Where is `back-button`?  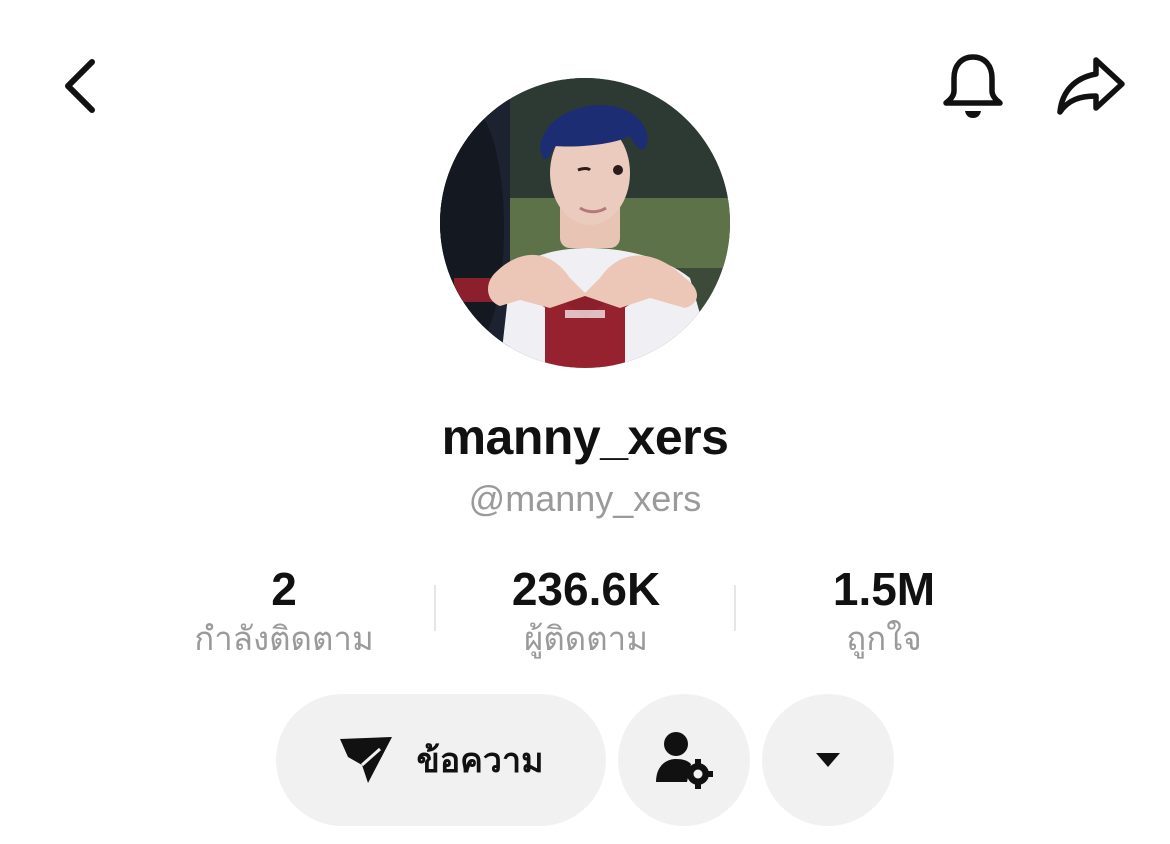
back-button is located at coordinates (80, 86).